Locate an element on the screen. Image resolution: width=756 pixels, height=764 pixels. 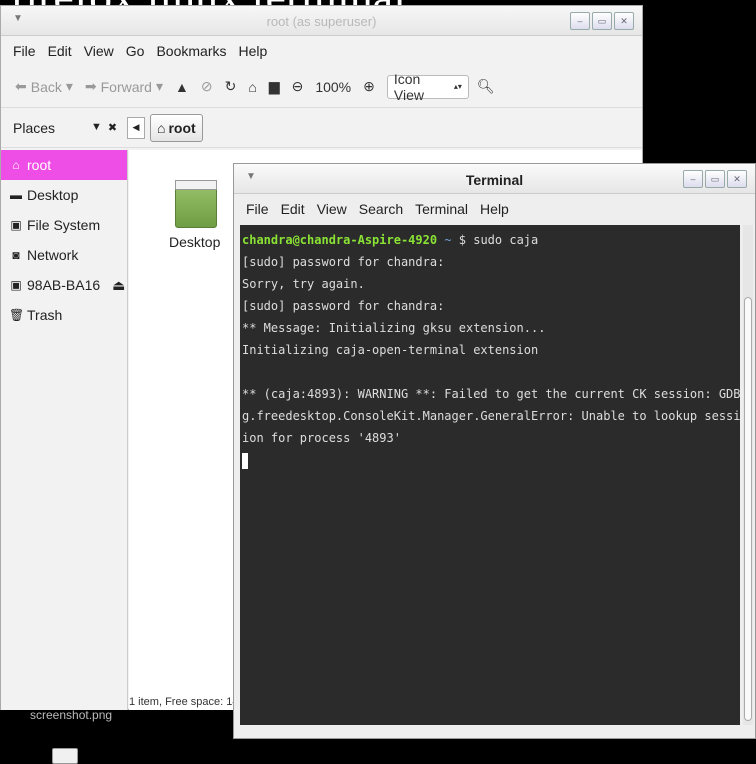
desktop-folder-label: Desktop is located at coordinates (194, 242).